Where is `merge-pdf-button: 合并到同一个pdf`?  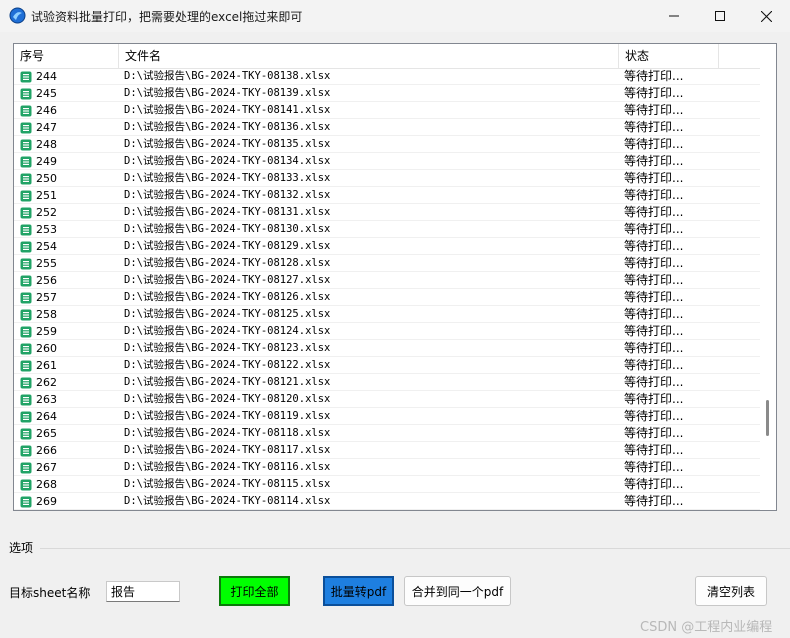
merge-pdf-button: 合并到同一个pdf is located at coordinates (457, 591).